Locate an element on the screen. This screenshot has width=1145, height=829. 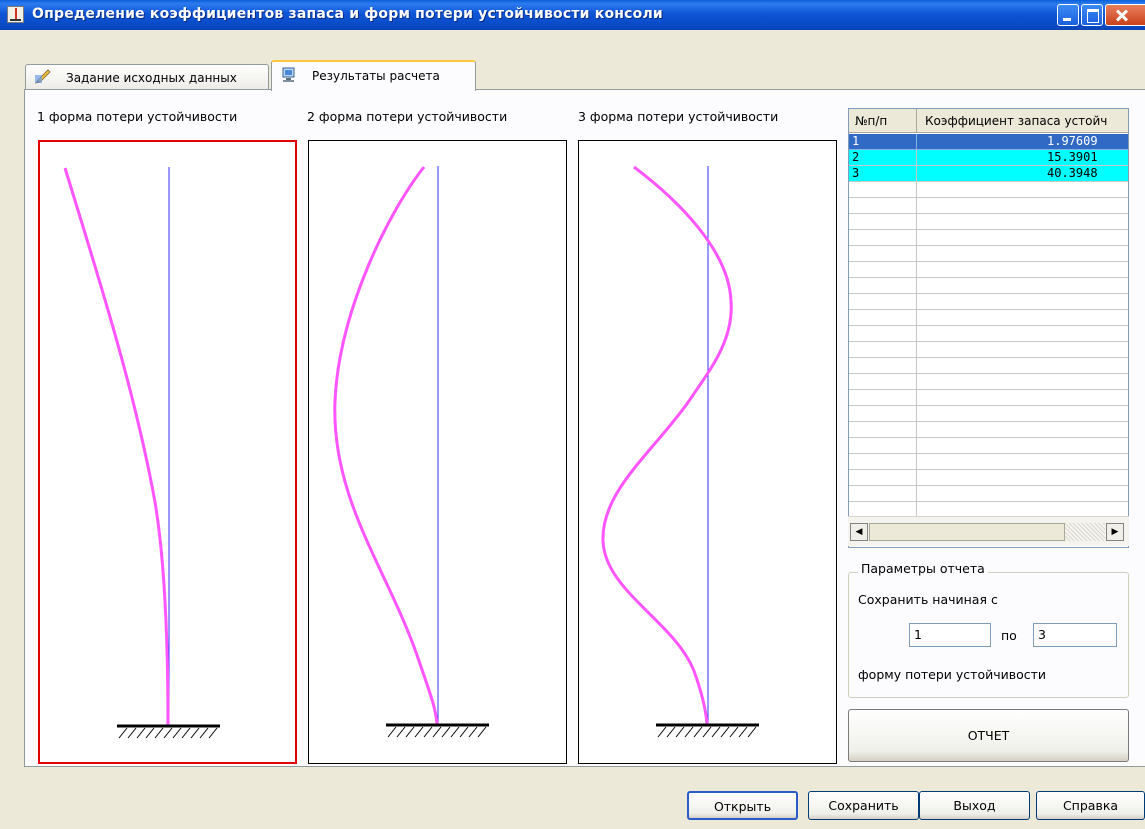
save-button: Сохранить is located at coordinates (863, 805).